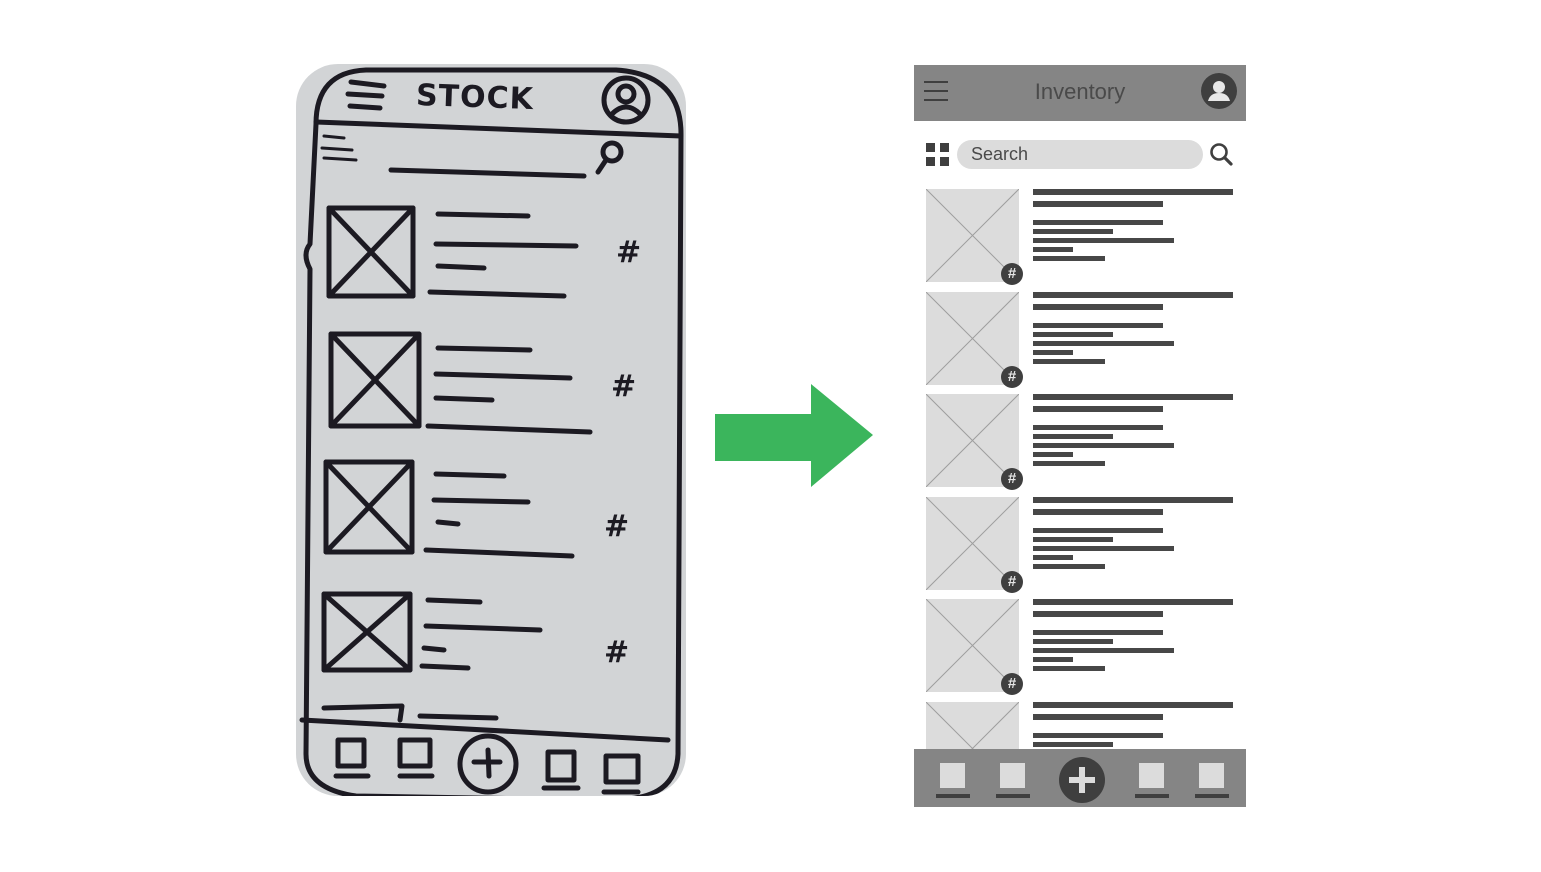  I want to click on sketch-avatar-icon, so click(626, 100).